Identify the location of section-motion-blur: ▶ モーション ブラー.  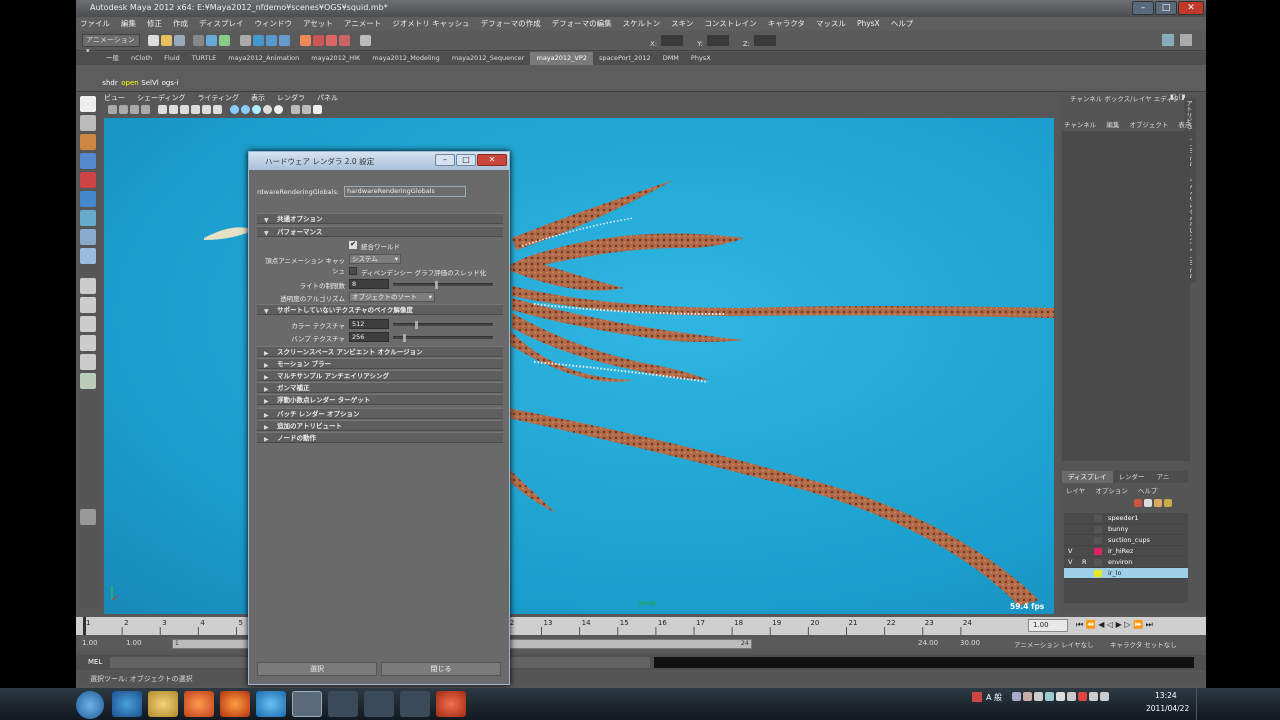
(380, 363).